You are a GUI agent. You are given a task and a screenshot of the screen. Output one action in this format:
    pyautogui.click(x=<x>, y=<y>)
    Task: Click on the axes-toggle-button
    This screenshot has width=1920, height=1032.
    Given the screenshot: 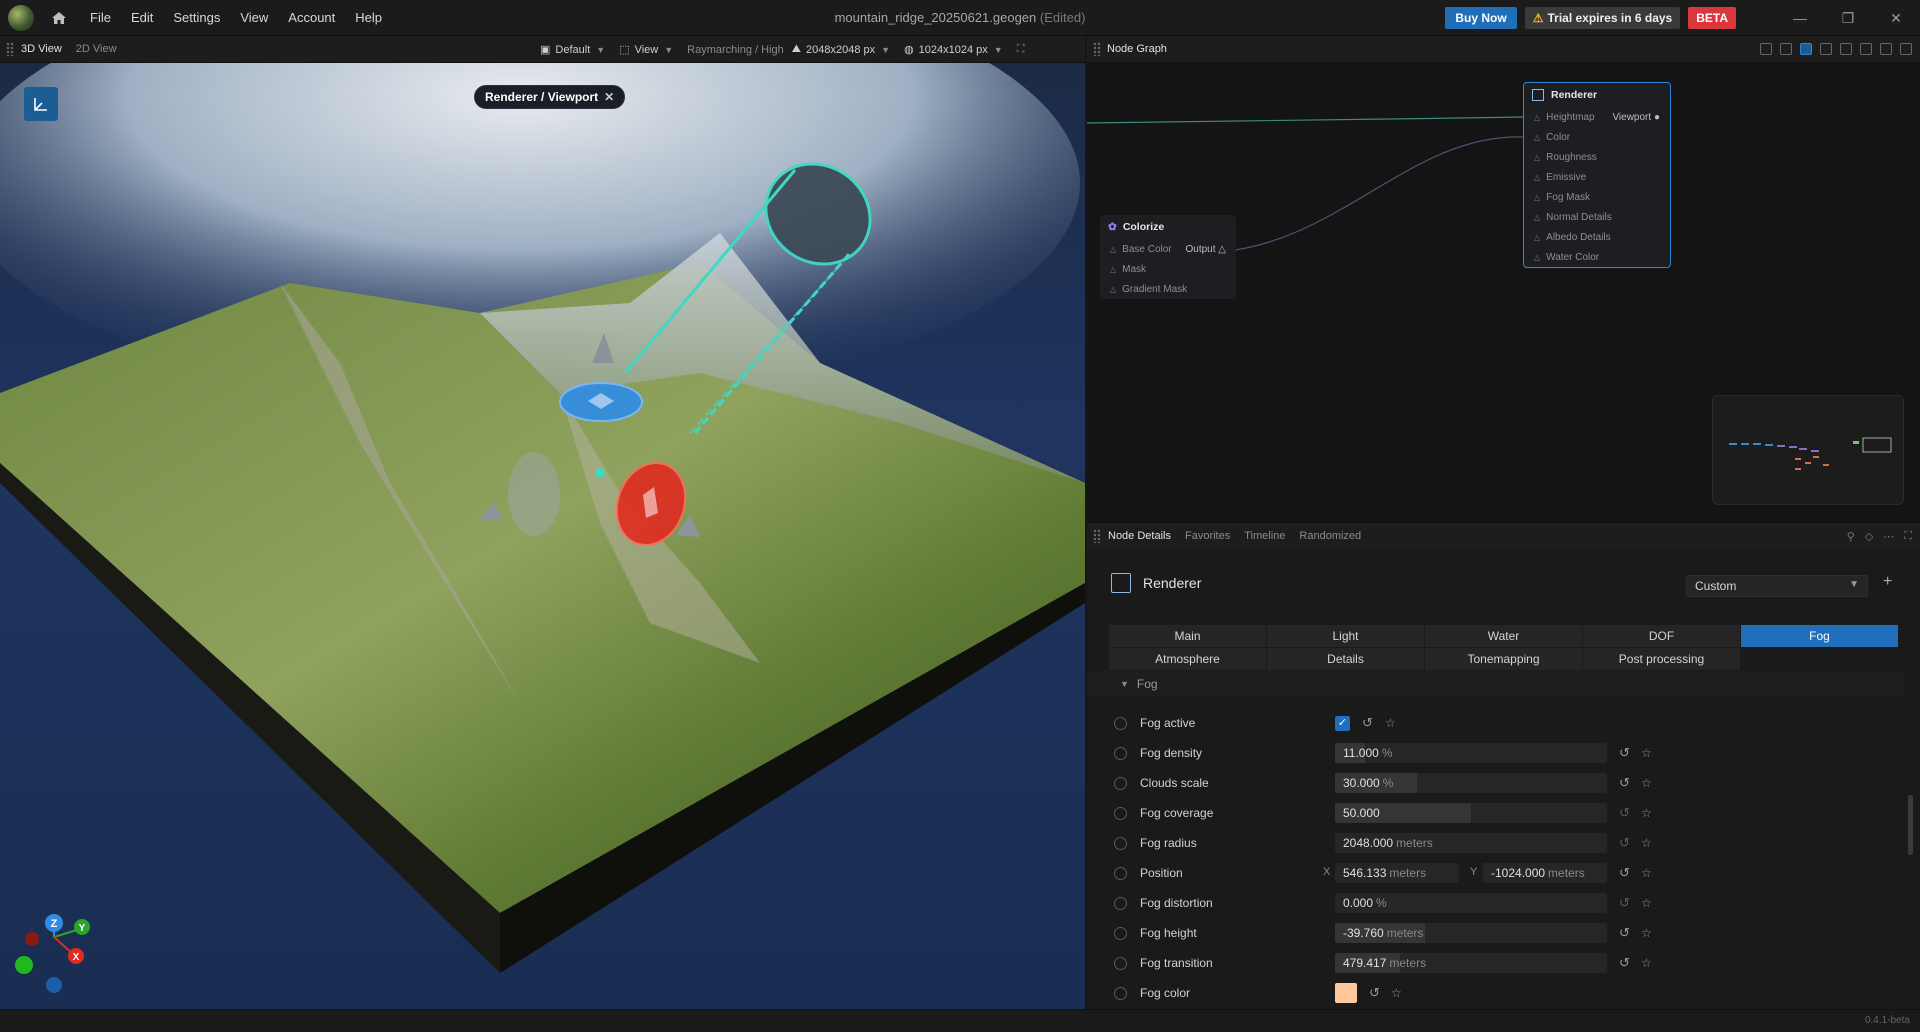 What is the action you would take?
    pyautogui.click(x=41, y=104)
    